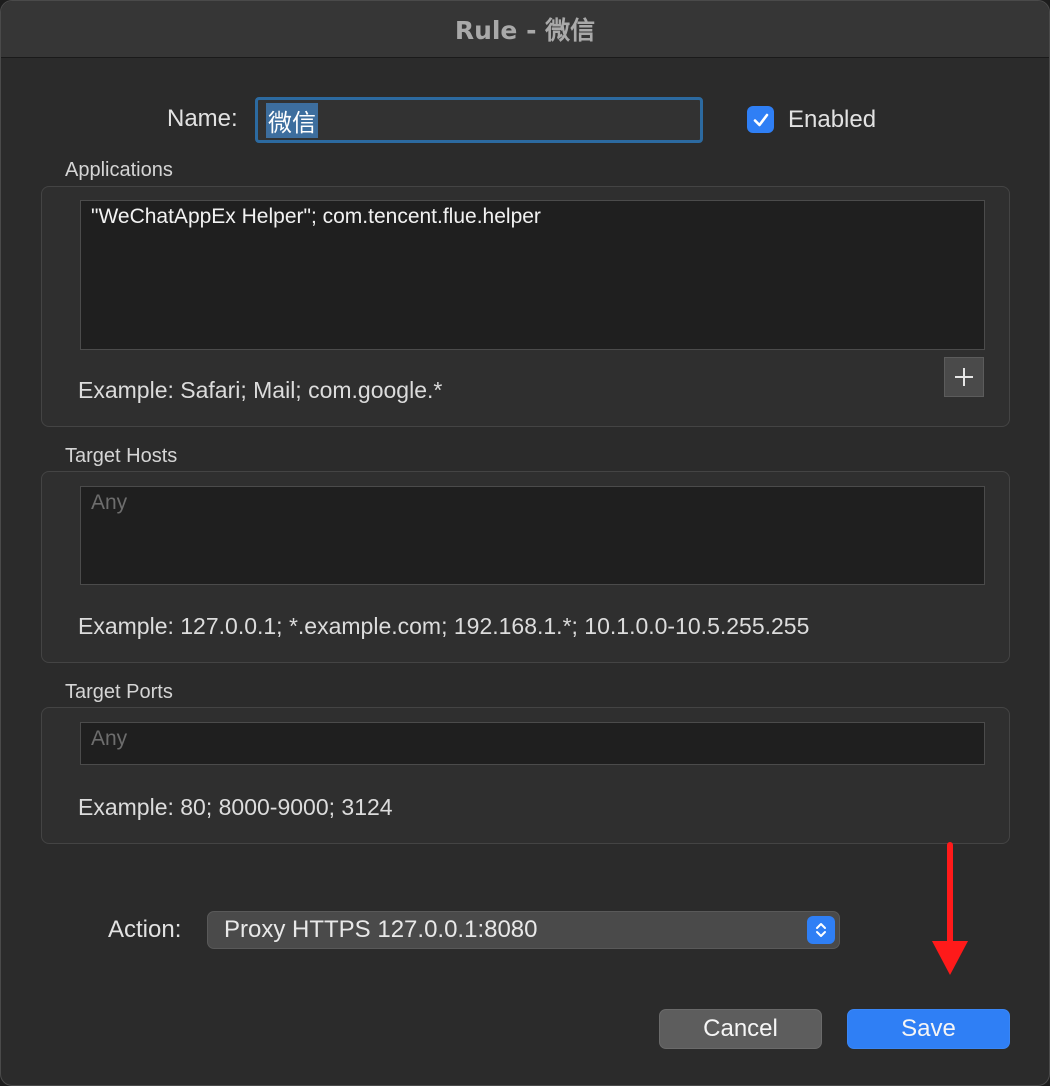 The width and height of the screenshot is (1050, 1086). I want to click on action-select: Proxy HTTPS 127.0.0.1:8080, so click(523, 930).